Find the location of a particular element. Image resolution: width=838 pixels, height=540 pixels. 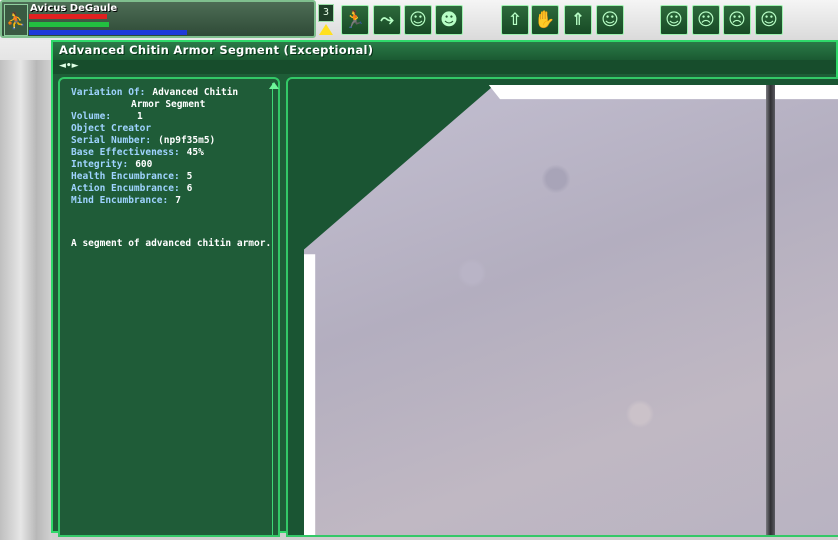

face-angry-icon: ☹ is located at coordinates (706, 20).